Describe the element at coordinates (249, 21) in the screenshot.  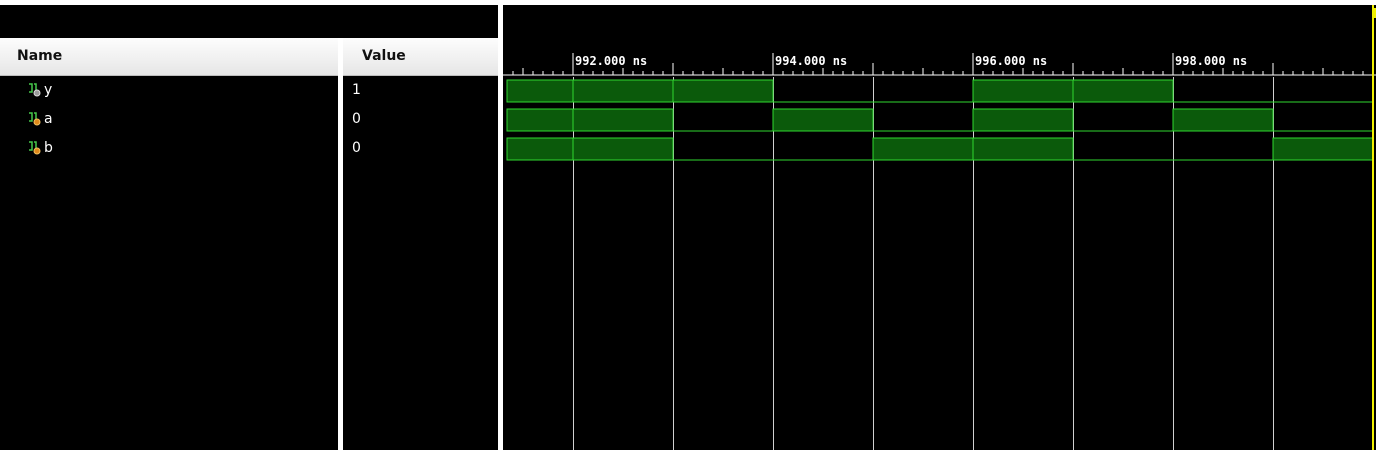
I see `names-toolbar` at that location.